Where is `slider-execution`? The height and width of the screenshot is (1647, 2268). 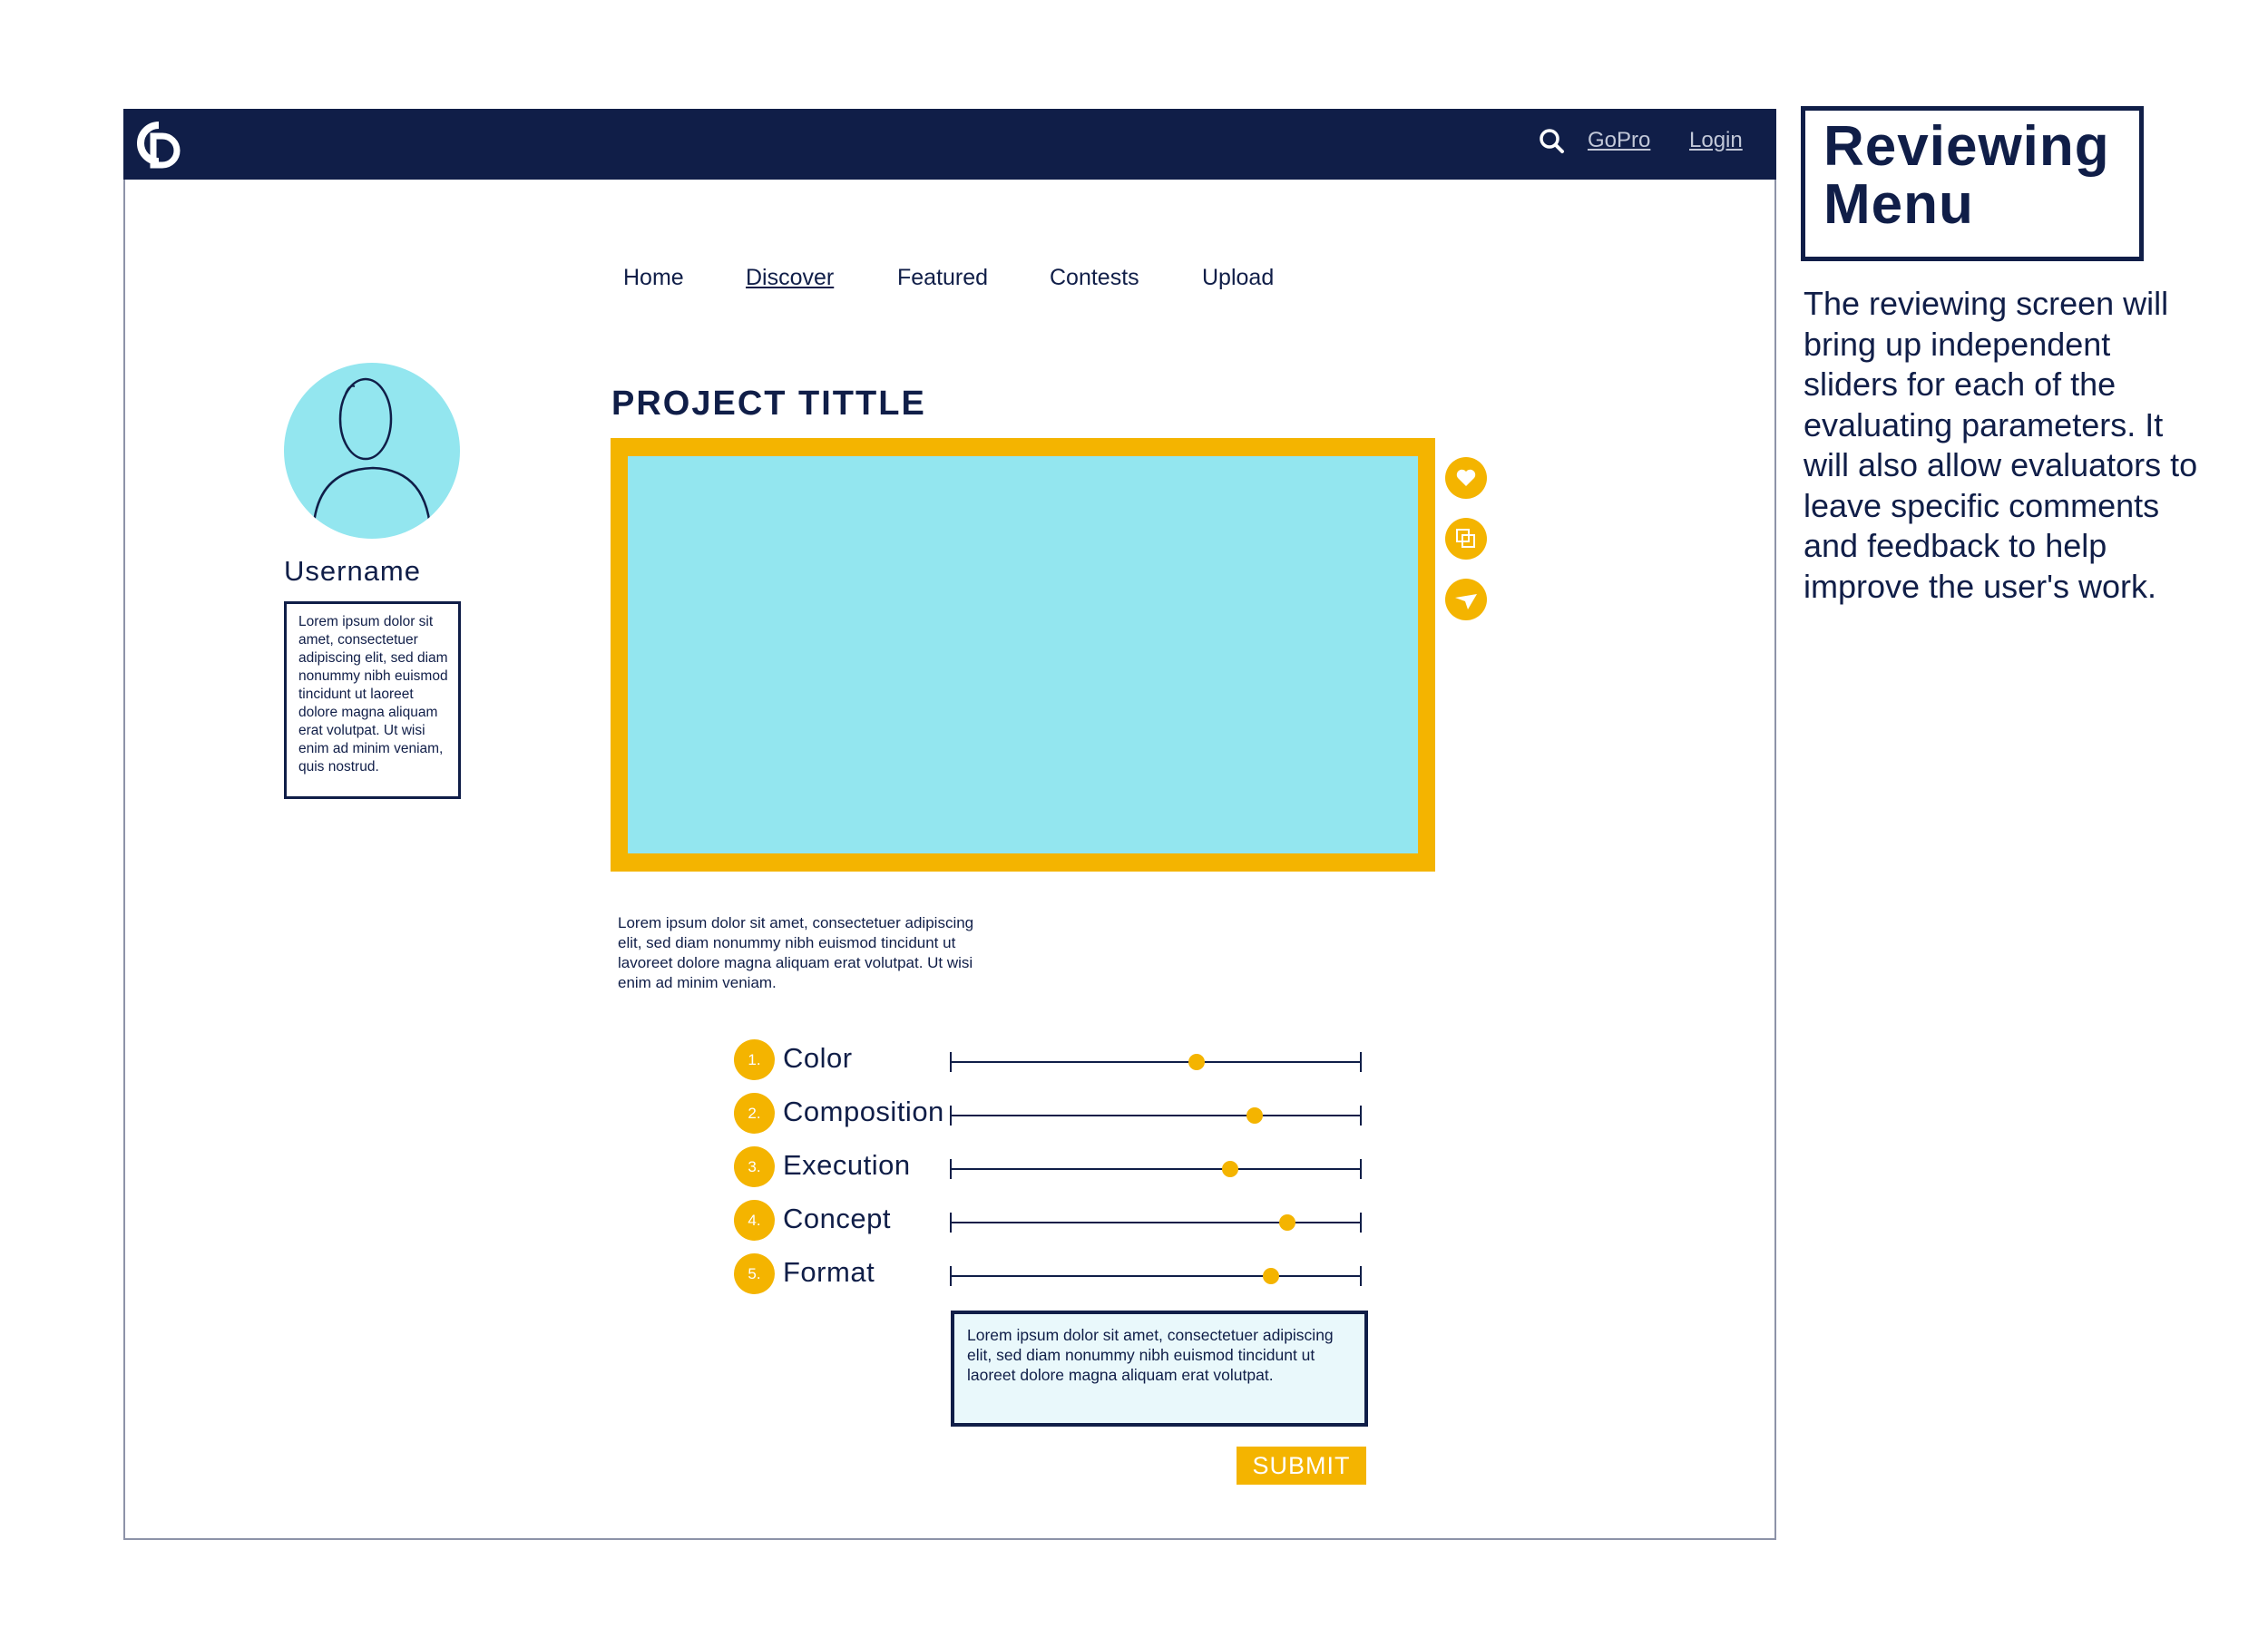 slider-execution is located at coordinates (1156, 1169).